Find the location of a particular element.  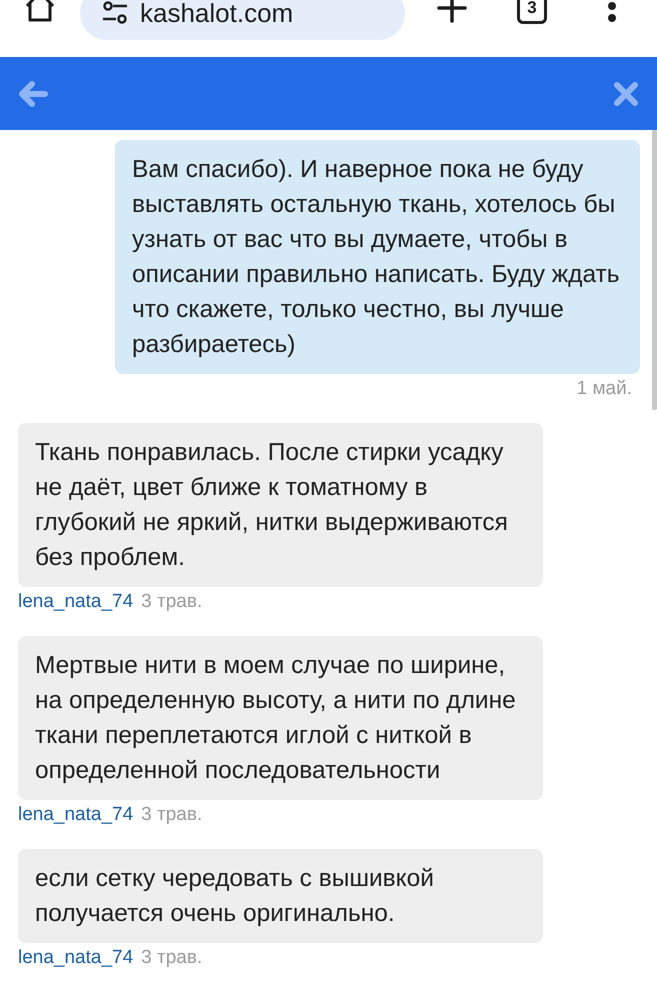

tabs-button: 3 is located at coordinates (532, 12).